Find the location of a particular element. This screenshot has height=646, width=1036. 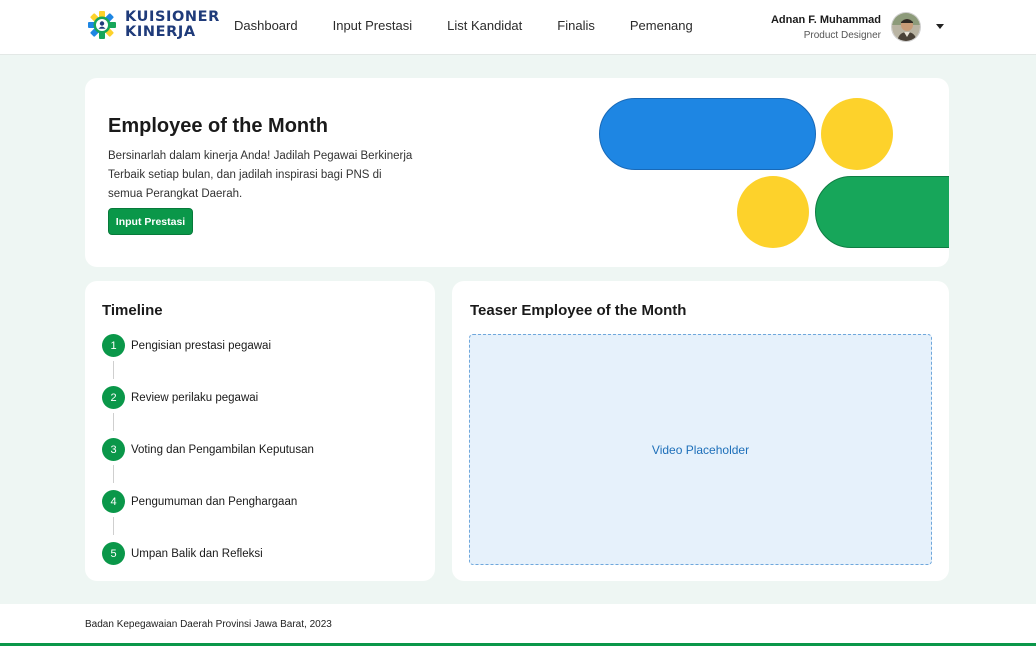

timeline-step: 5 Umpan Balik dan Refleksi is located at coordinates (182, 553).